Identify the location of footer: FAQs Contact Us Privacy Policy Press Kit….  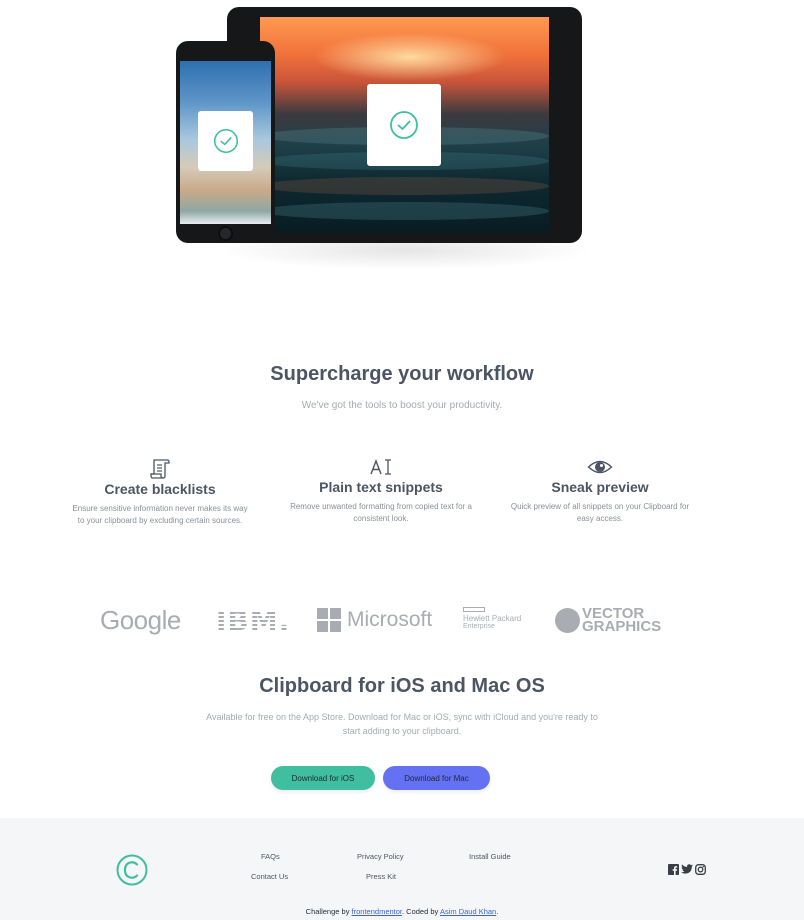
(402, 869).